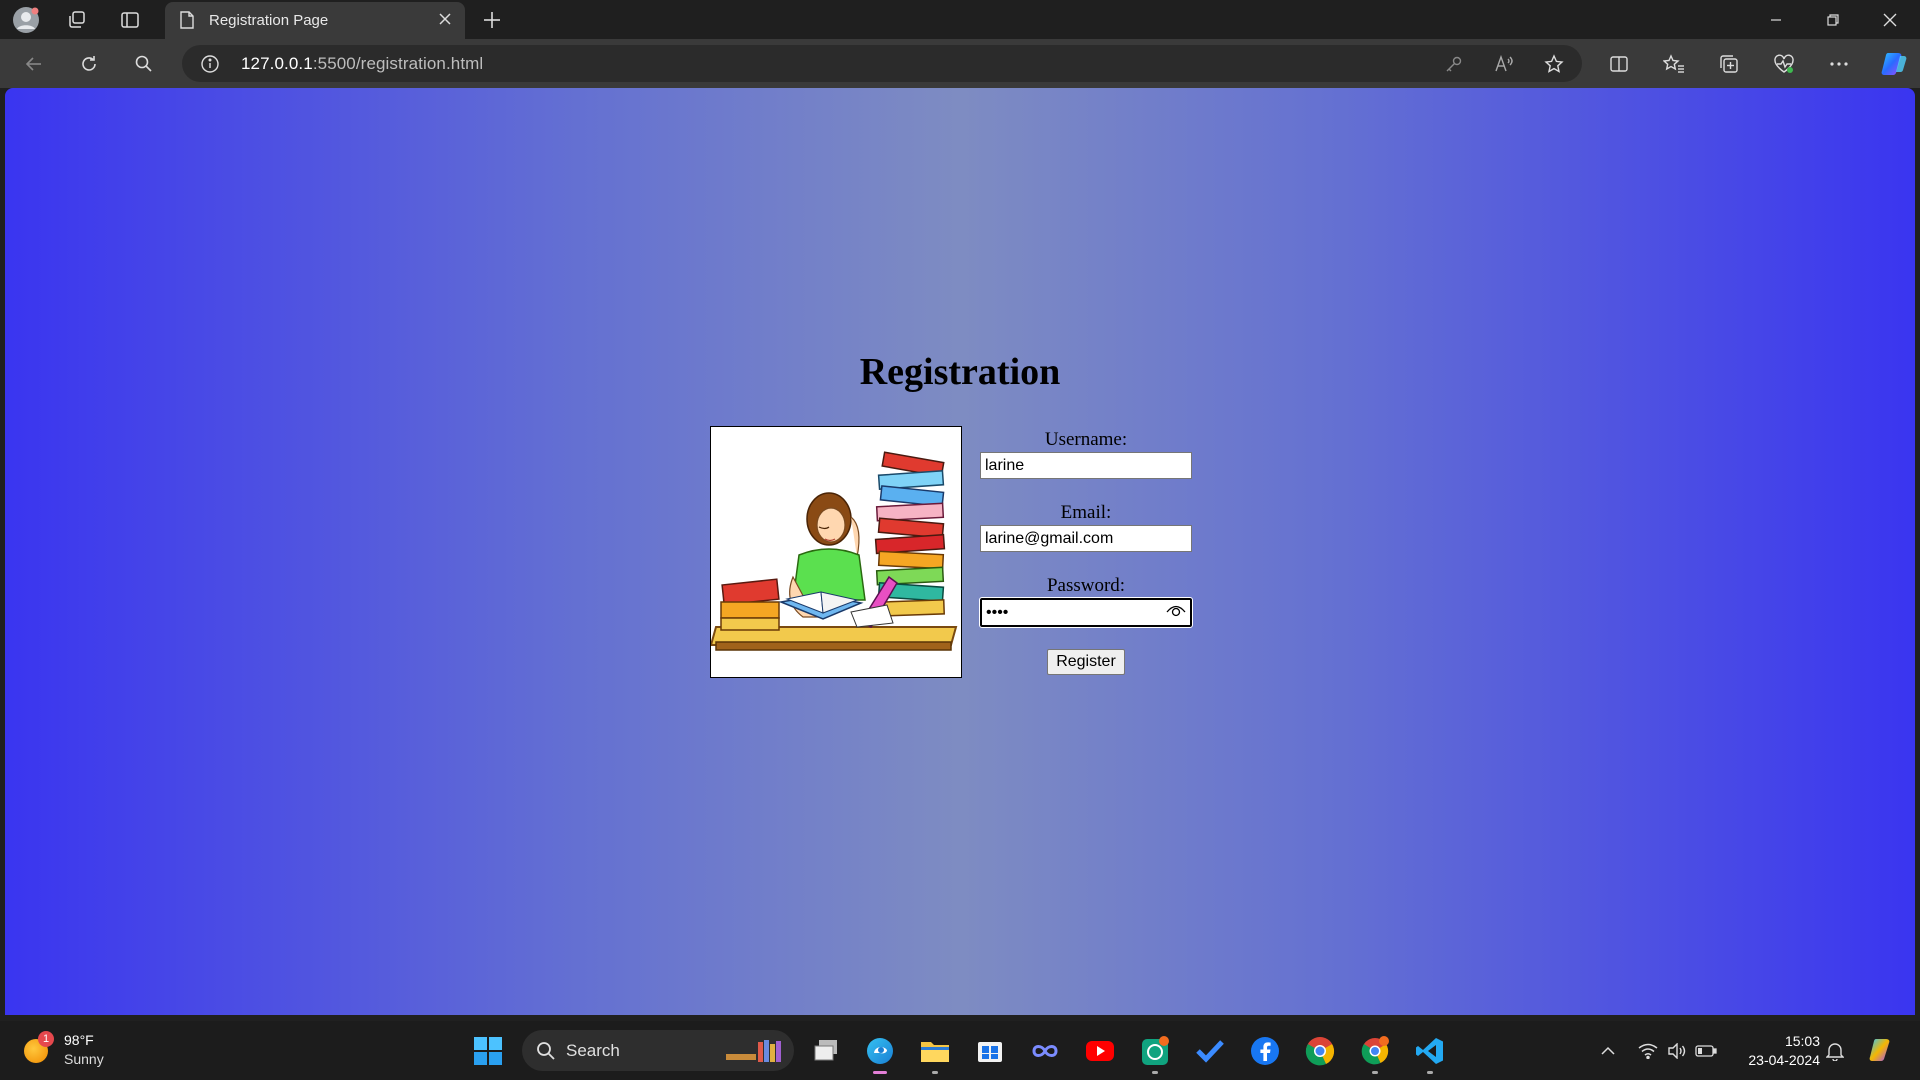 Image resolution: width=1920 pixels, height=1080 pixels. I want to click on chatgpt-icon, so click(1155, 1053).